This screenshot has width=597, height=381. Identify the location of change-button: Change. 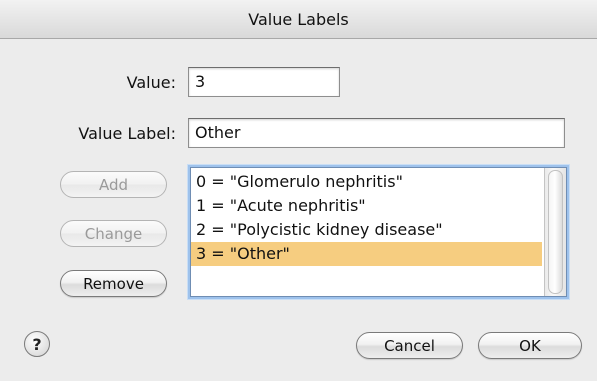
(113, 233).